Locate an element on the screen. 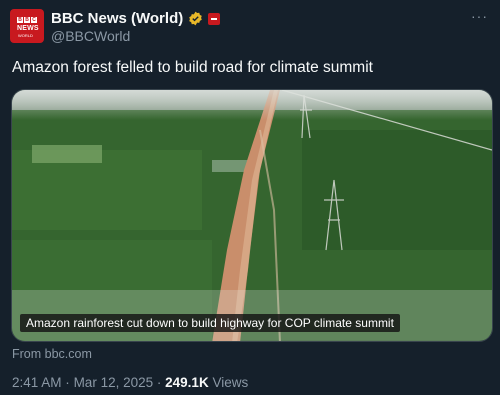  author-name: BBC News (World) is located at coordinates (117, 18).